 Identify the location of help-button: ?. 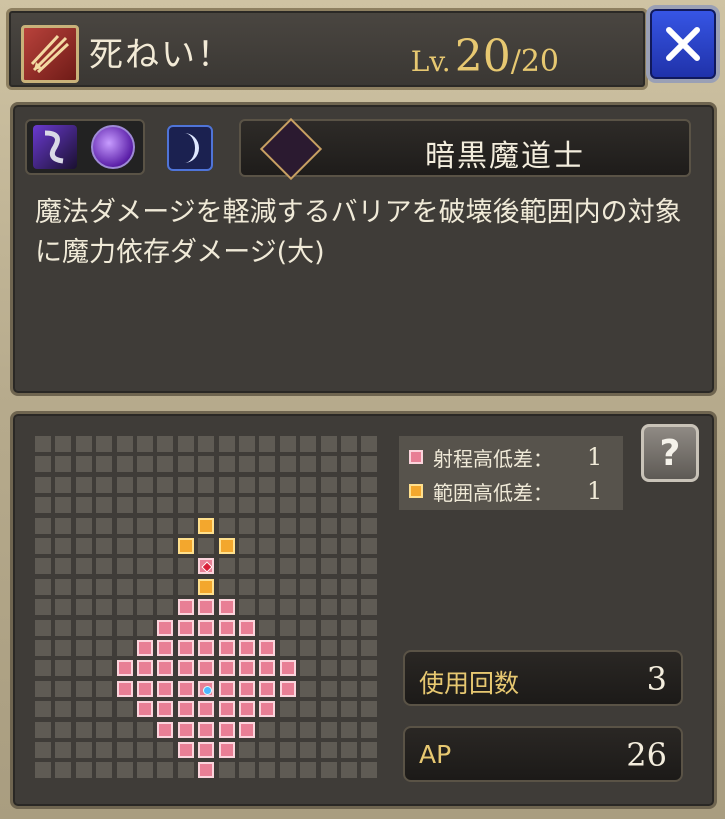
(670, 453).